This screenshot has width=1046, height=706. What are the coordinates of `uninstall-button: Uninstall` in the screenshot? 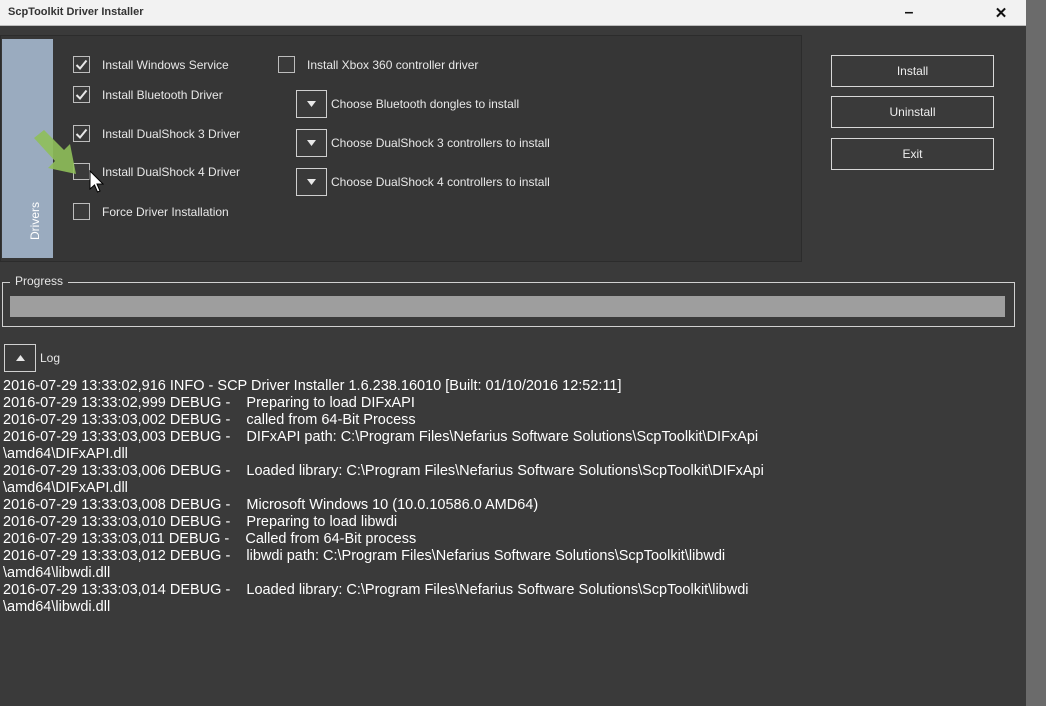 It's located at (912, 112).